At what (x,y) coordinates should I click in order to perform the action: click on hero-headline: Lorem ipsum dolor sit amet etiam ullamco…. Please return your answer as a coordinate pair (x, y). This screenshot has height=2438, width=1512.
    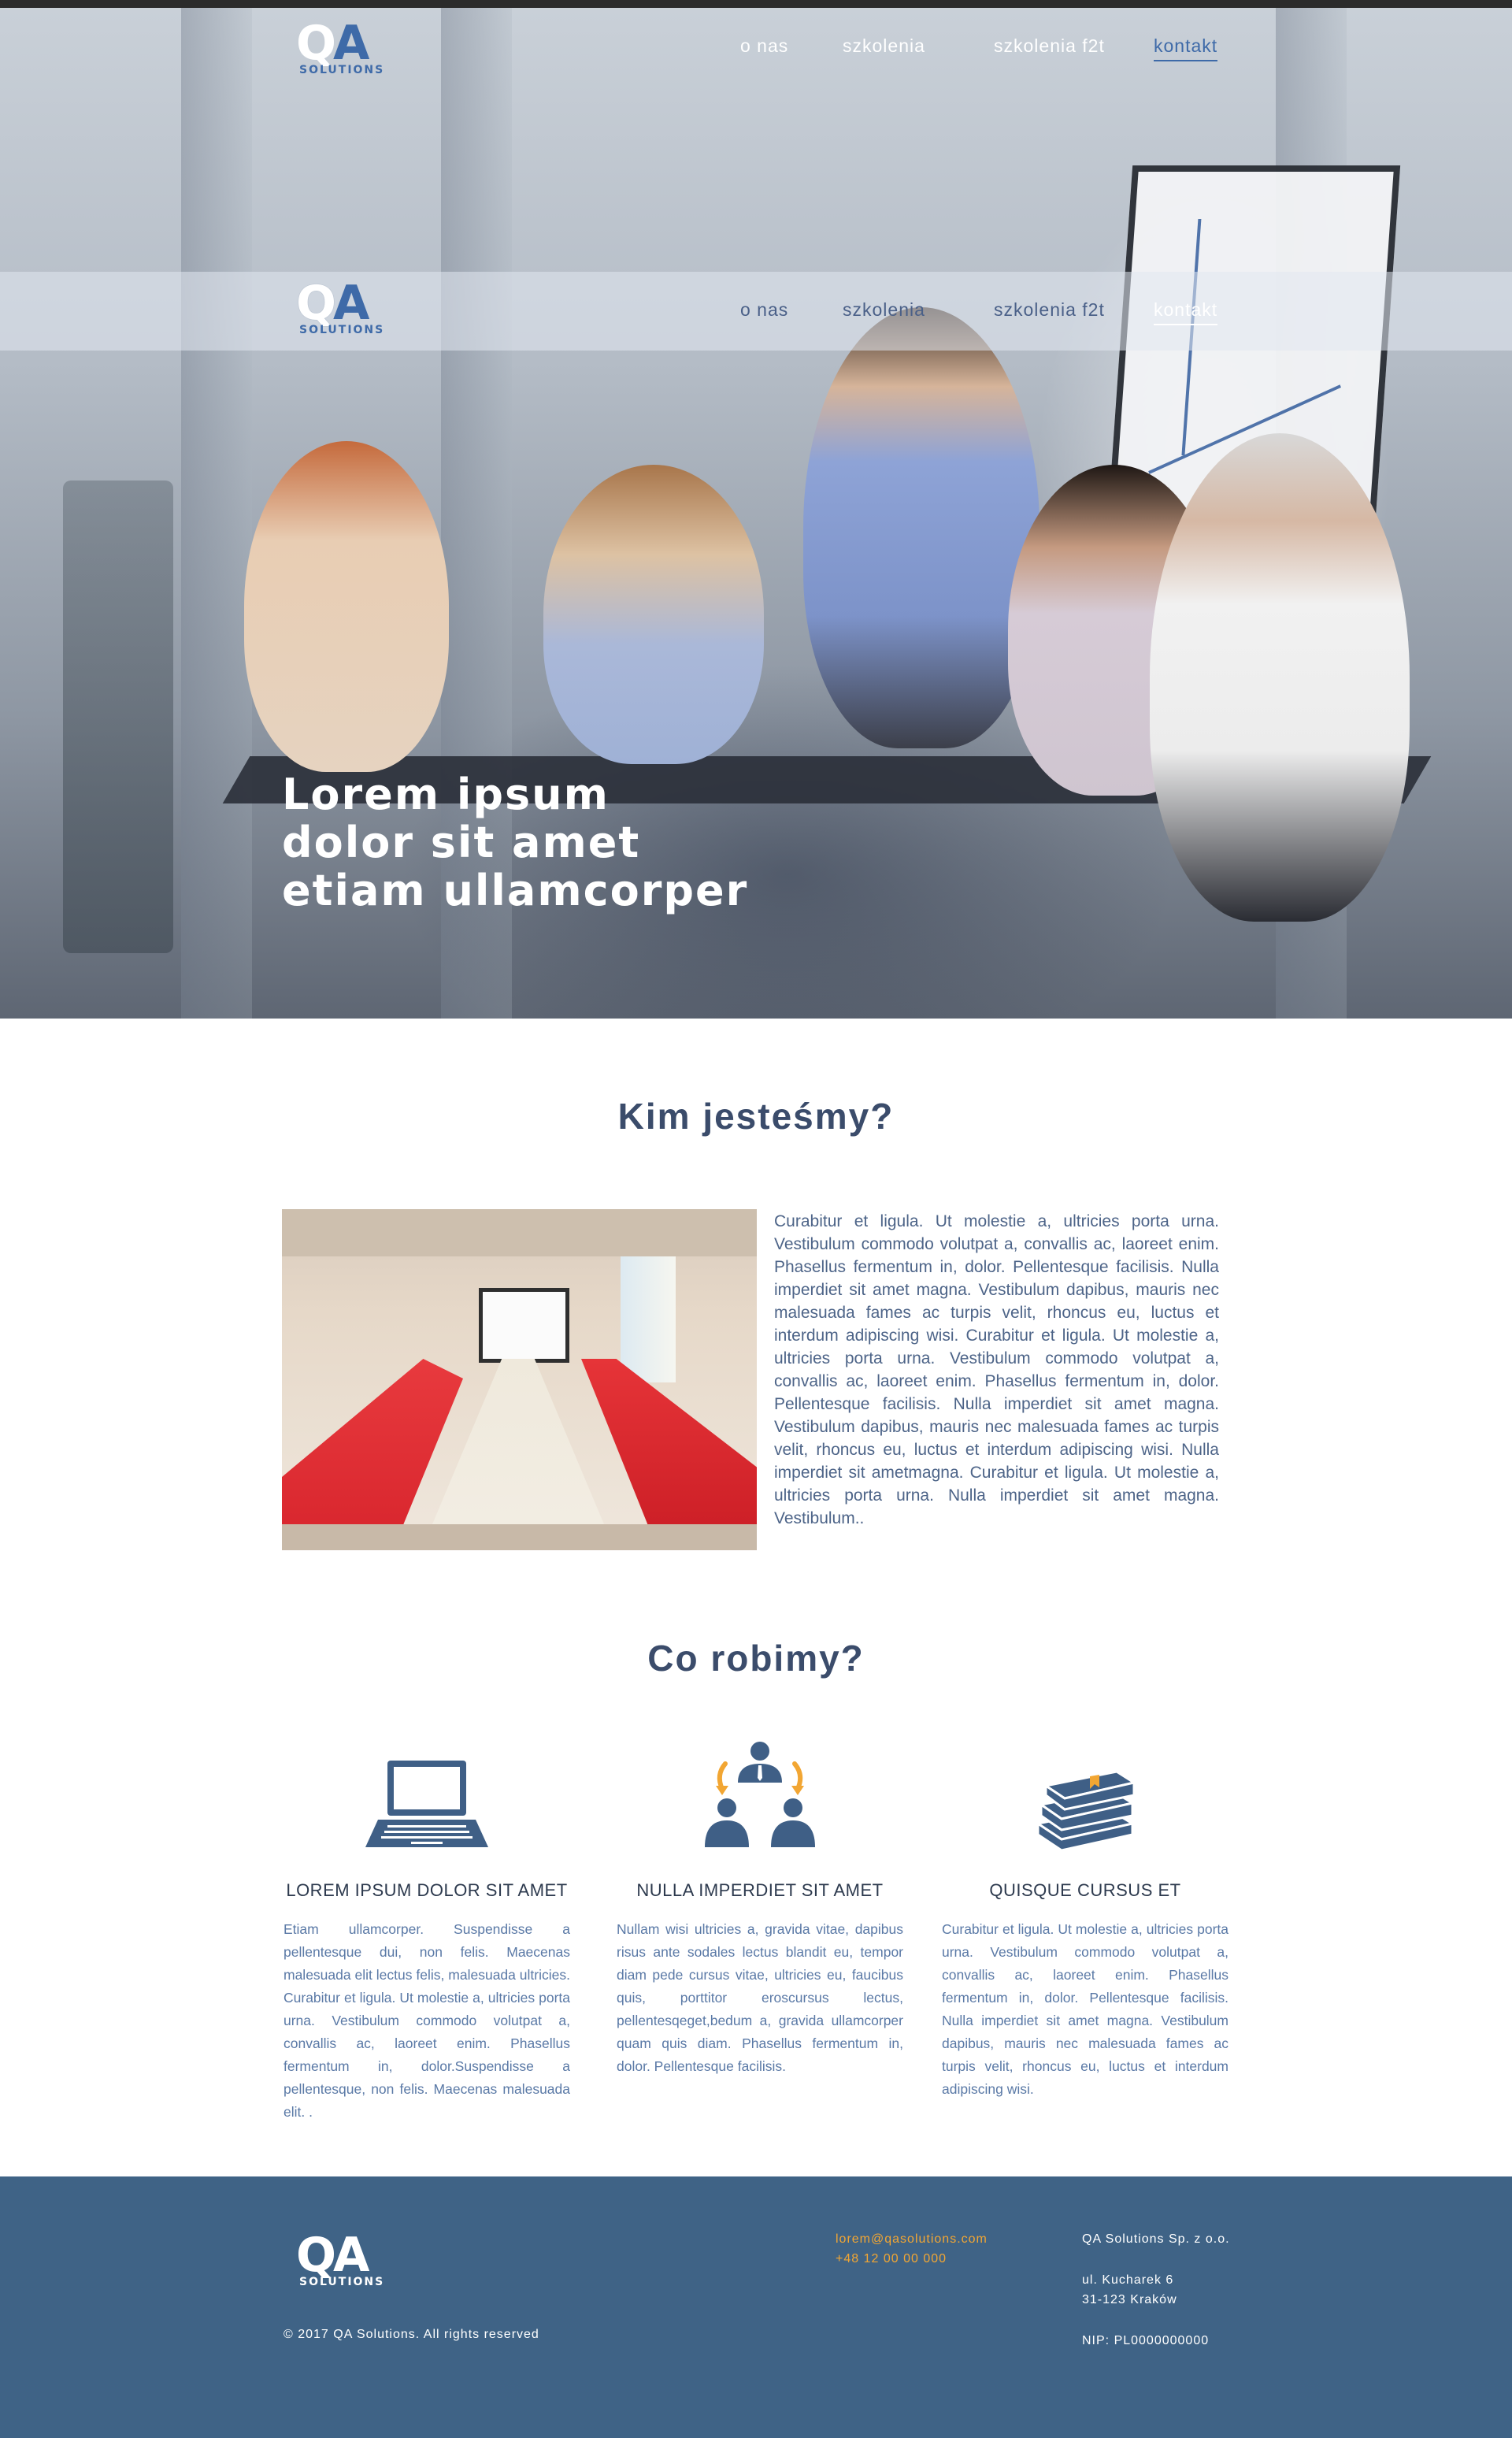
    Looking at the image, I should click on (557, 842).